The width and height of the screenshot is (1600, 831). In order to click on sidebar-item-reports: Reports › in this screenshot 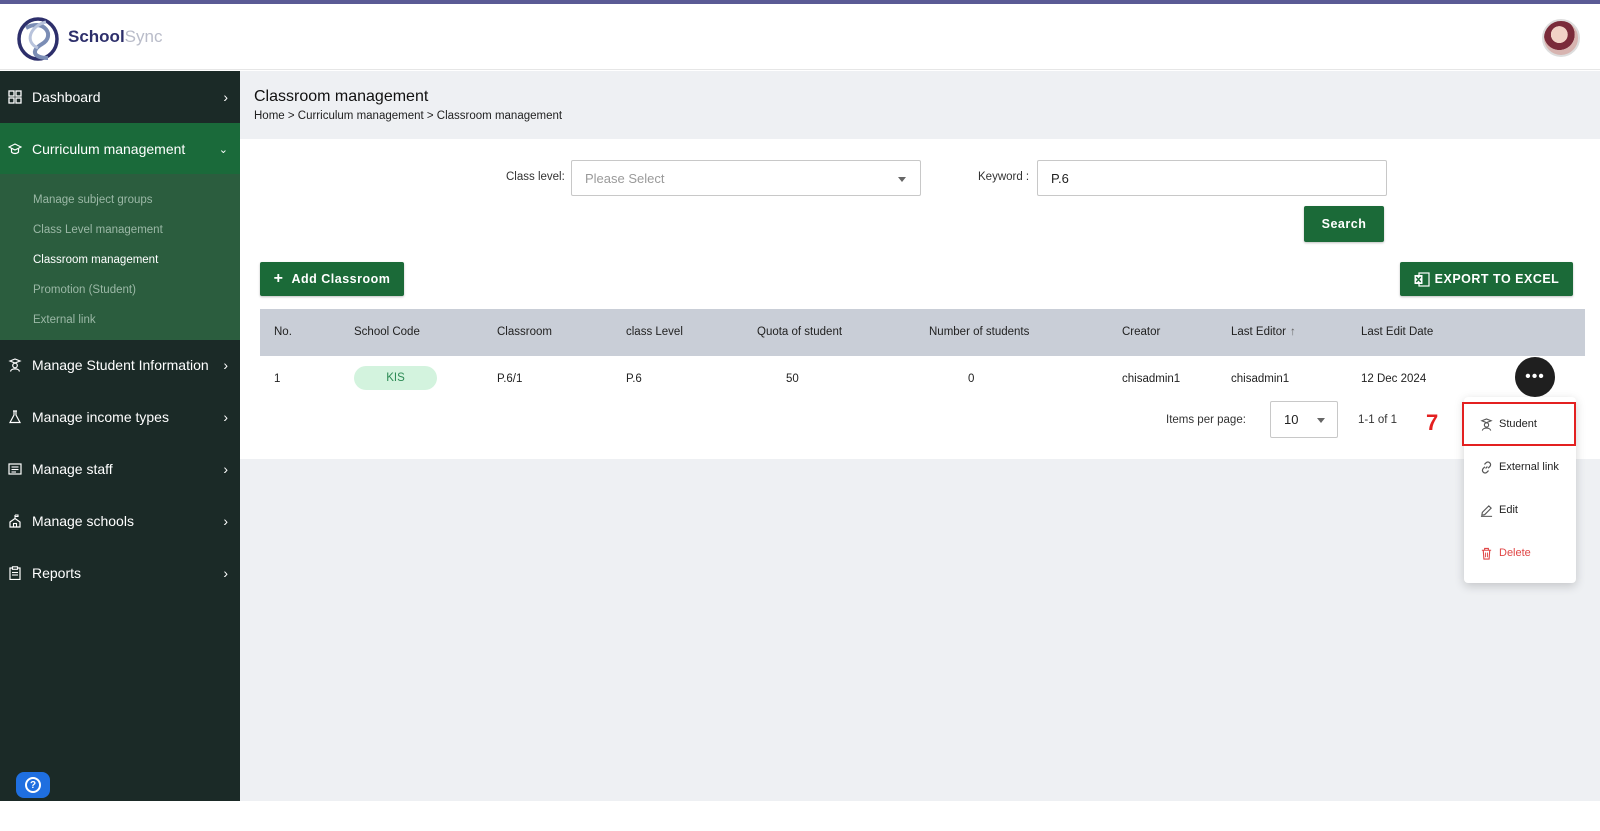, I will do `click(120, 573)`.